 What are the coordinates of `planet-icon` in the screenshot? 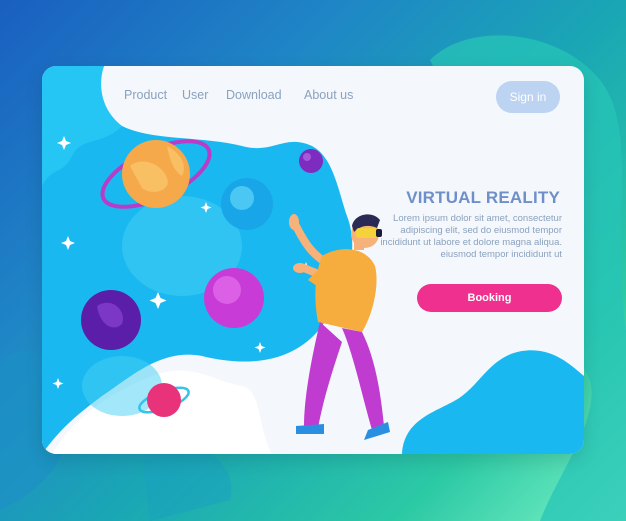 It's located at (311, 161).